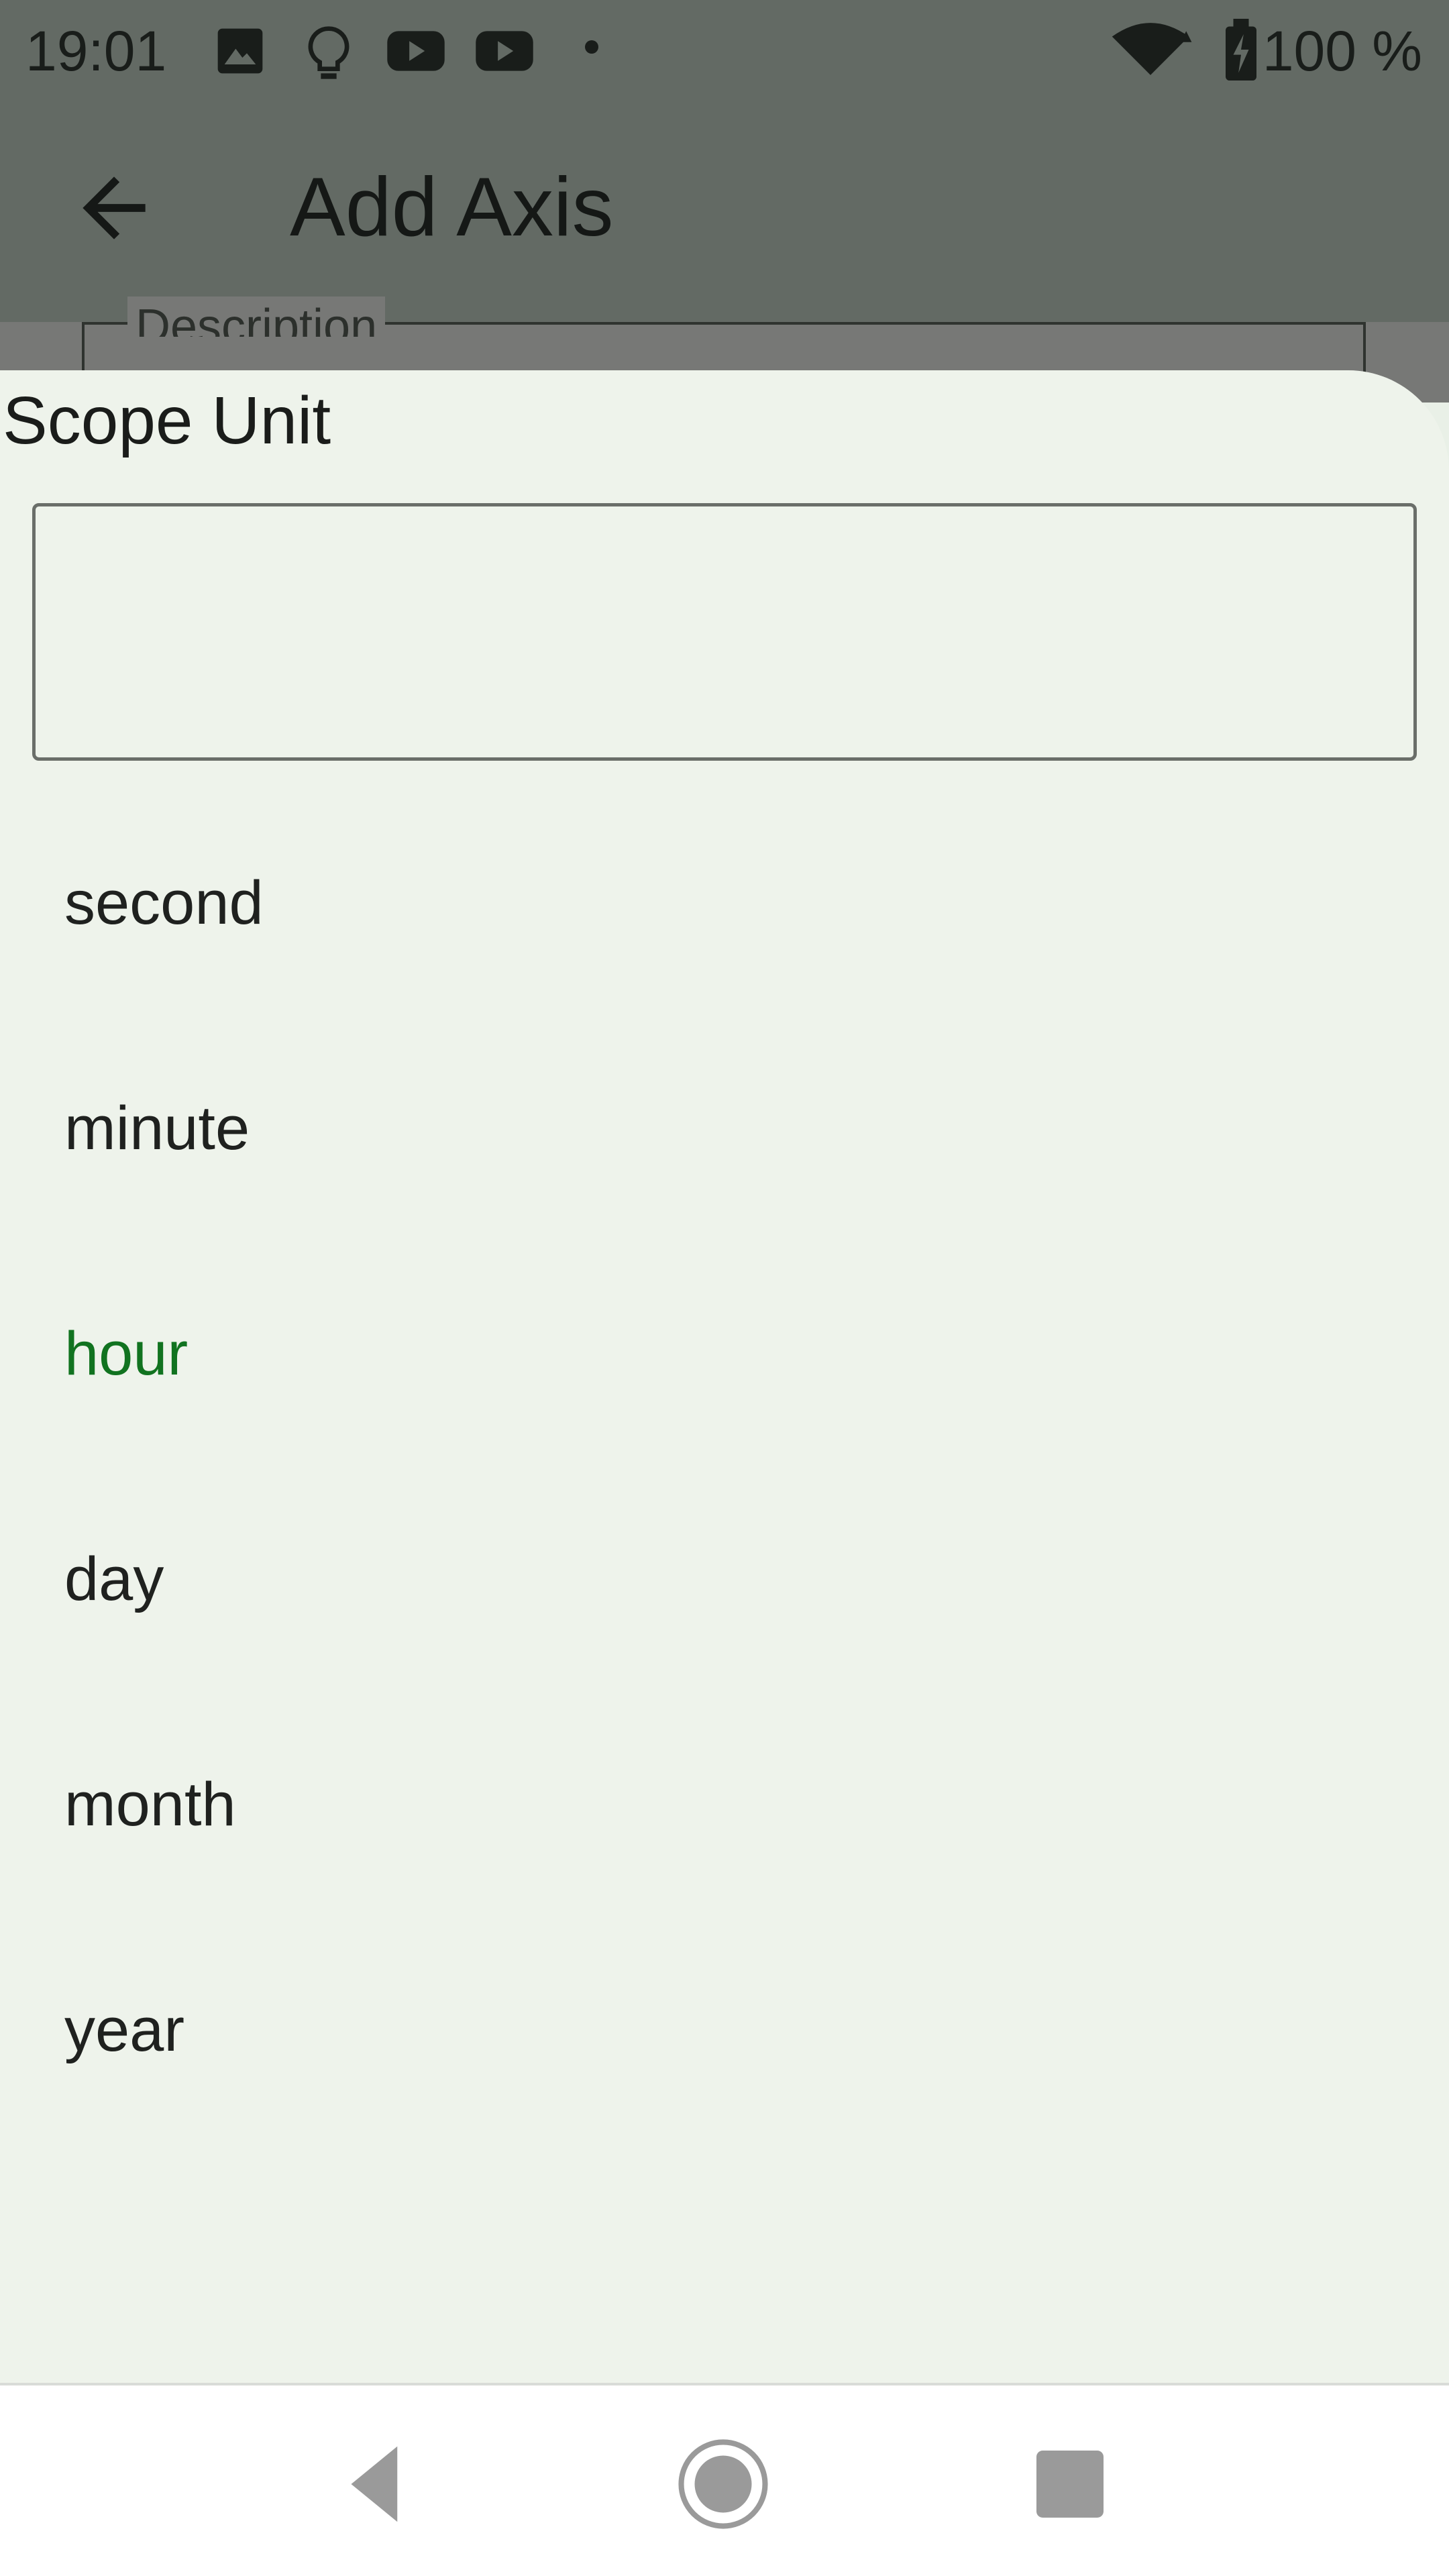  I want to click on arrow-left-icon, so click(114, 217).